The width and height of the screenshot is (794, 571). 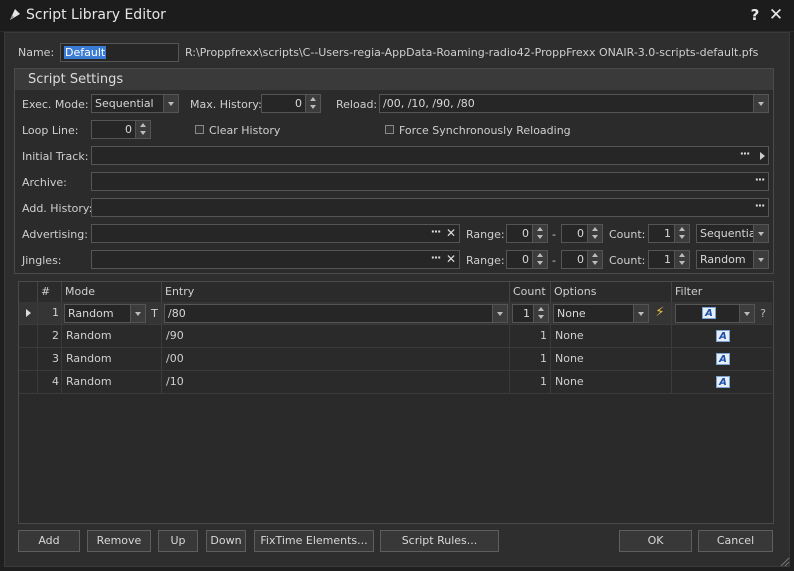 I want to click on column-header-filter: Filter, so click(x=722, y=292).